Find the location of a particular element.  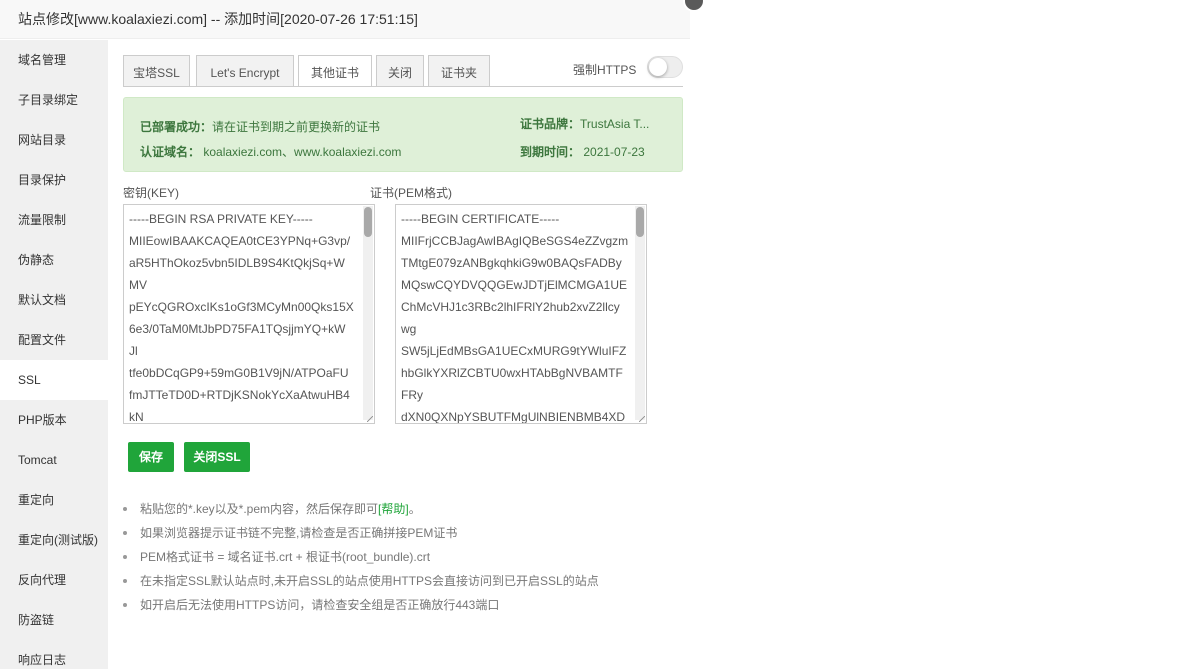

sidebar-item-php-version: PHP版本 is located at coordinates (54, 420).